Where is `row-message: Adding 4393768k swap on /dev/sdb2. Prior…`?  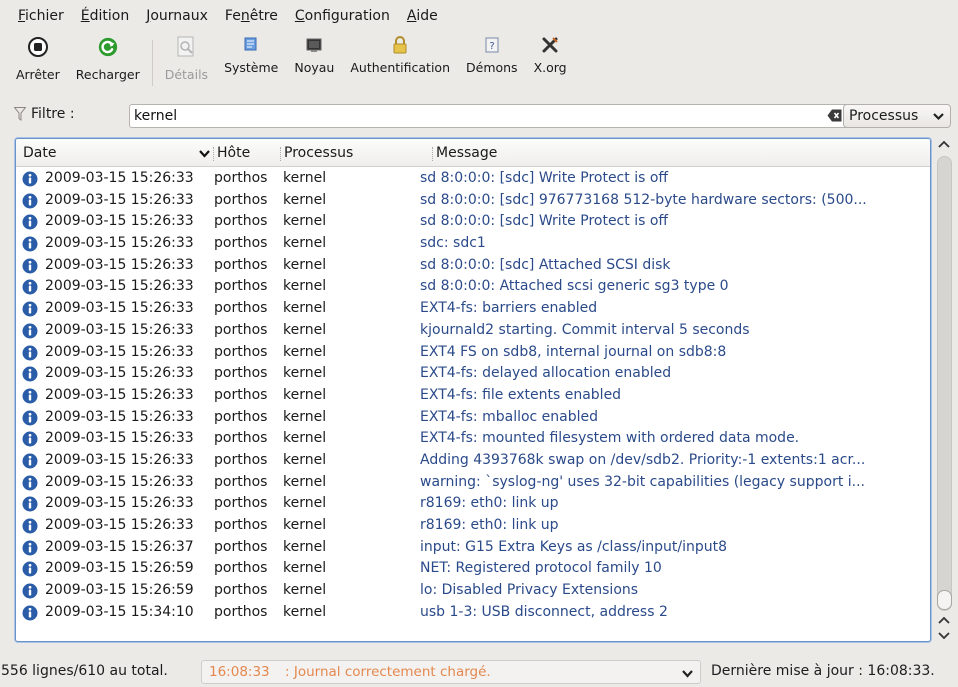
row-message: Adding 4393768k swap on /dev/sdb2. Prior… is located at coordinates (643, 459).